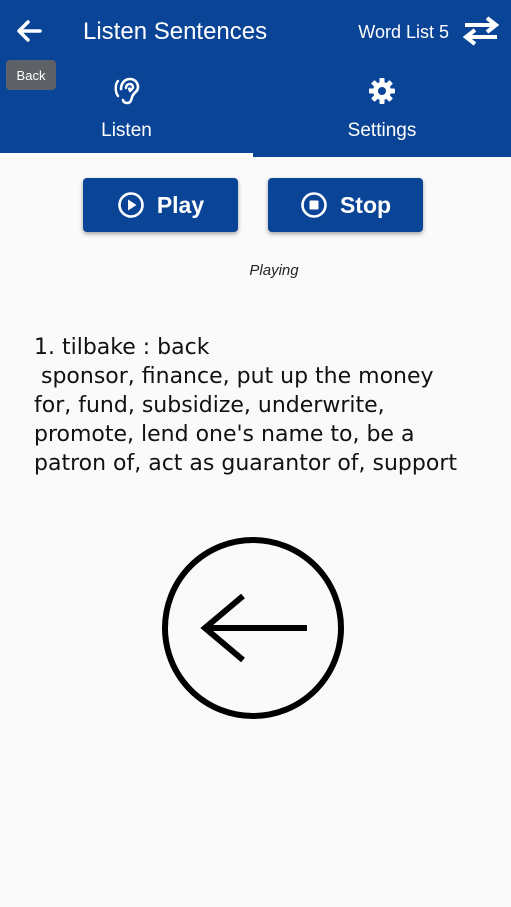 The height and width of the screenshot is (907, 511). I want to click on arrow-left-icon, so click(29, 31).